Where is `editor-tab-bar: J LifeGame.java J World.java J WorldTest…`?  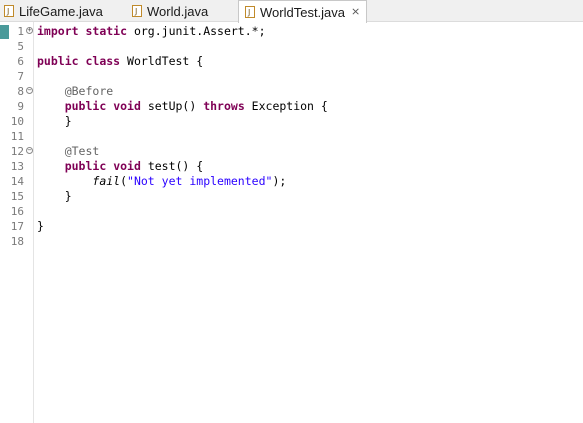 editor-tab-bar: J LifeGame.java J World.java J WorldTest… is located at coordinates (291, 11).